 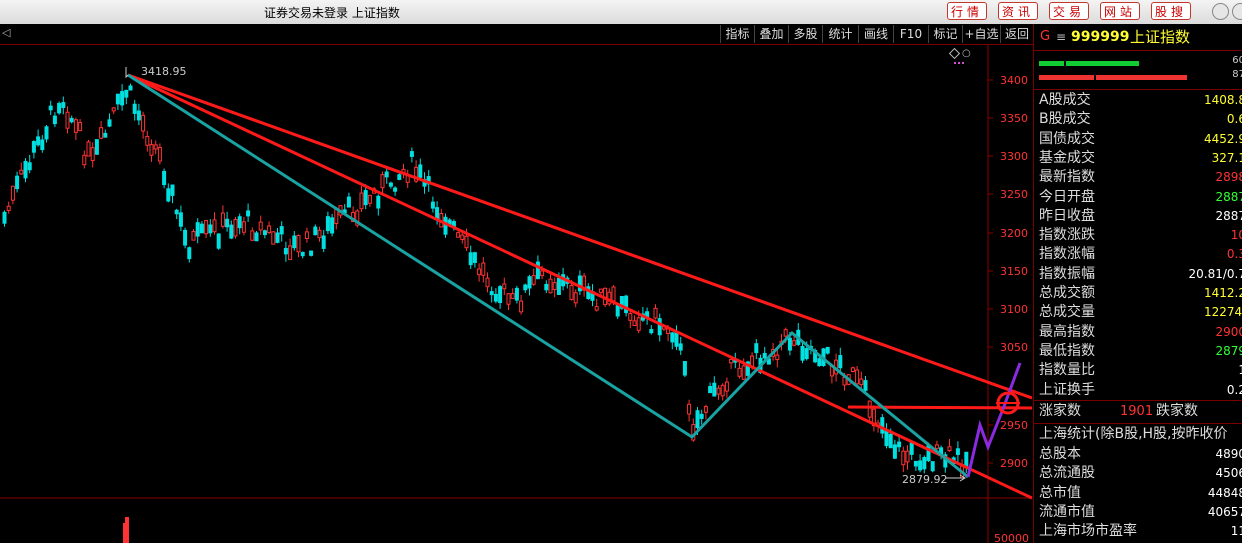 What do you see at coordinates (981, 34) in the screenshot?
I see `toolbar-add-watchlist-button: +自选` at bounding box center [981, 34].